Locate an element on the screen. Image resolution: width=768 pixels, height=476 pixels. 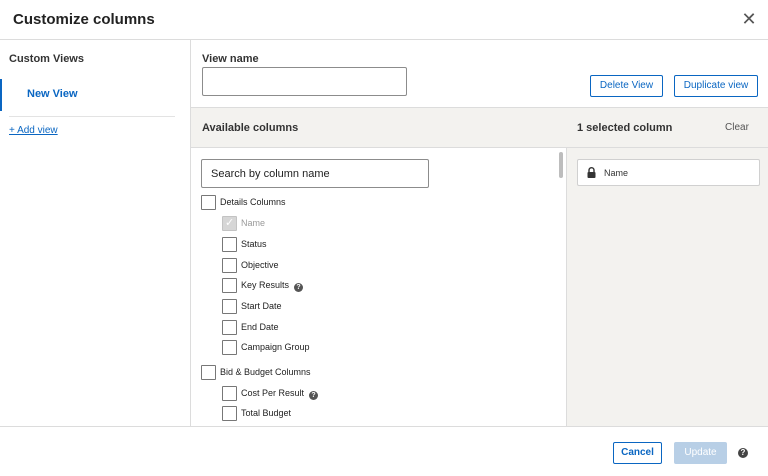
dialog-footer: Cancel Update ? is located at coordinates (384, 451).